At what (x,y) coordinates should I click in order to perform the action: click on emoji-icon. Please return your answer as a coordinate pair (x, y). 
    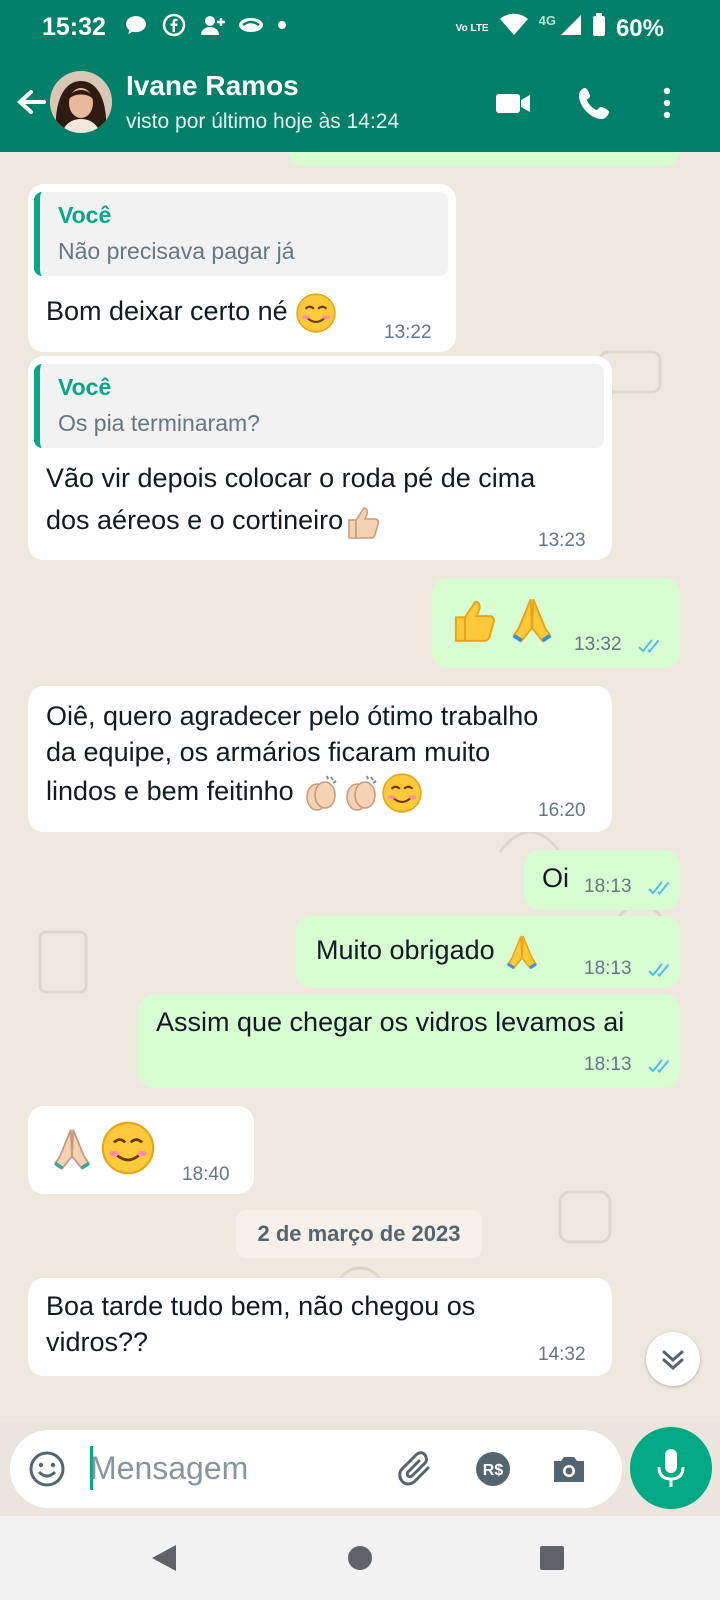
    Looking at the image, I should click on (47, 1469).